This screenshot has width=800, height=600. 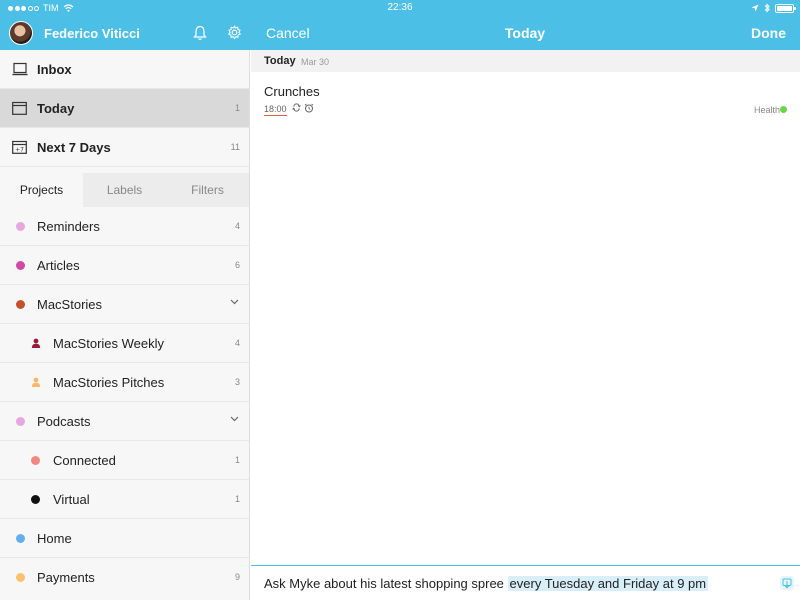 What do you see at coordinates (70, 304) in the screenshot?
I see `project-label: MacStories` at bounding box center [70, 304].